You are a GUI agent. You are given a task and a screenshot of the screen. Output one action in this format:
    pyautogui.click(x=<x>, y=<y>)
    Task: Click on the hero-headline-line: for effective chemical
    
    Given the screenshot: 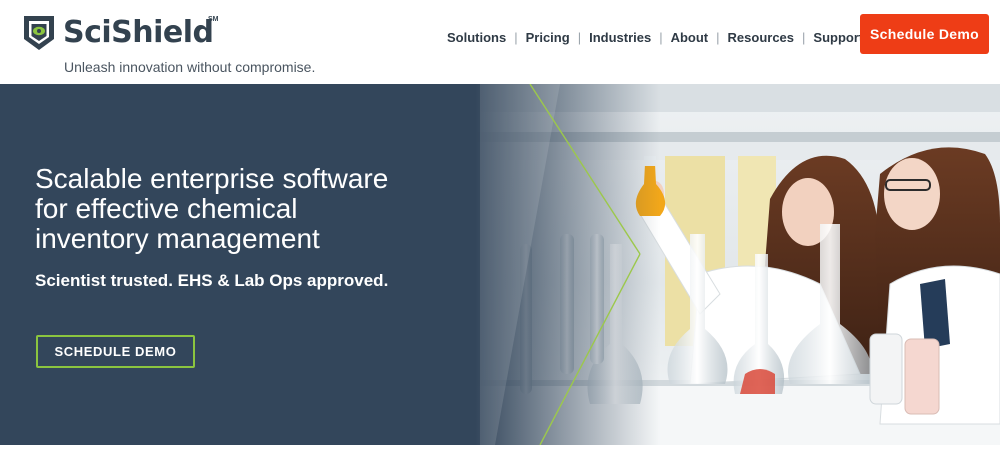 What is the action you would take?
    pyautogui.click(x=166, y=208)
    